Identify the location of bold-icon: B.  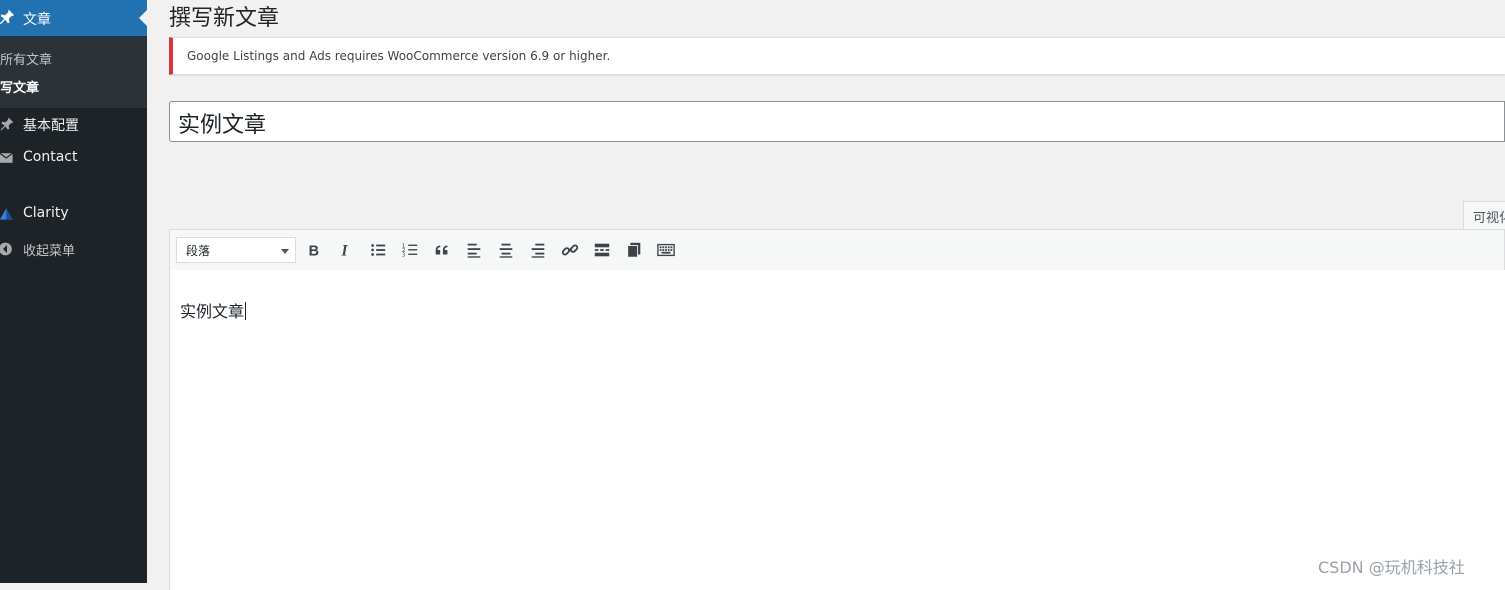
(314, 251).